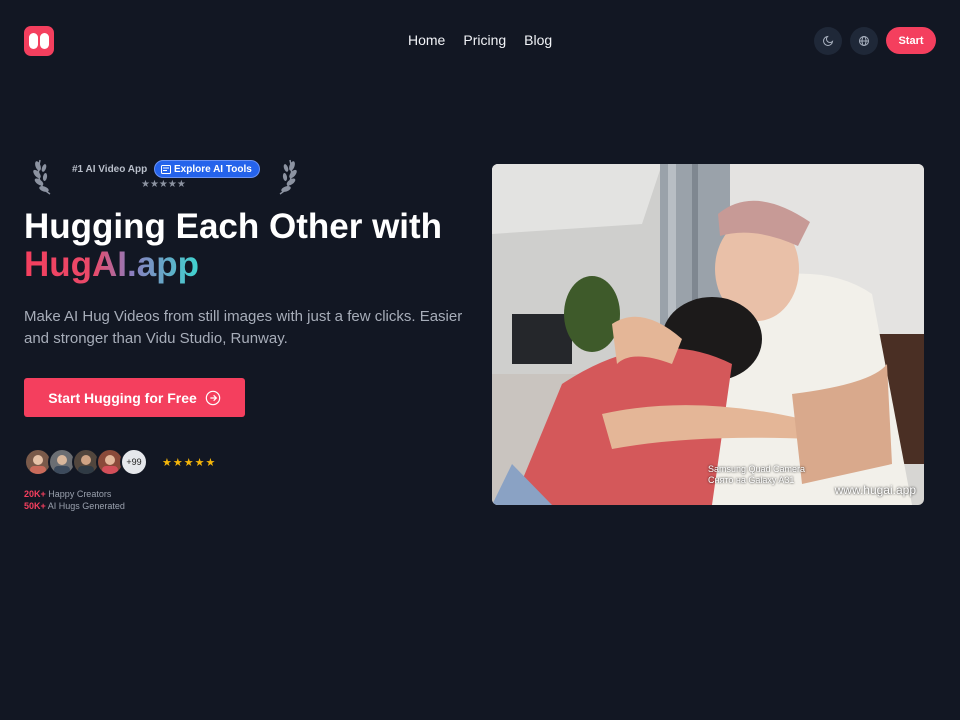 The image size is (960, 720). What do you see at coordinates (757, 469) in the screenshot?
I see `camera-line1: Samsung Quad Camera` at bounding box center [757, 469].